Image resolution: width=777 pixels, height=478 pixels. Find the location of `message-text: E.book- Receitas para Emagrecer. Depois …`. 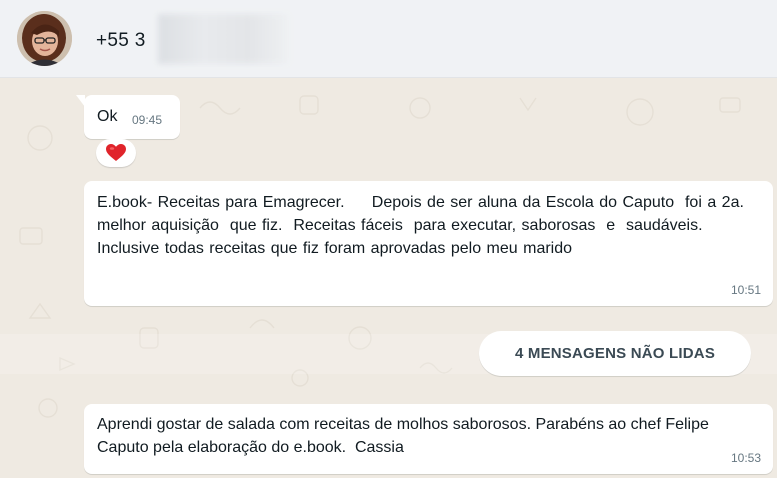

message-text: E.book- Receitas para Emagrecer. Depois … is located at coordinates (423, 225).